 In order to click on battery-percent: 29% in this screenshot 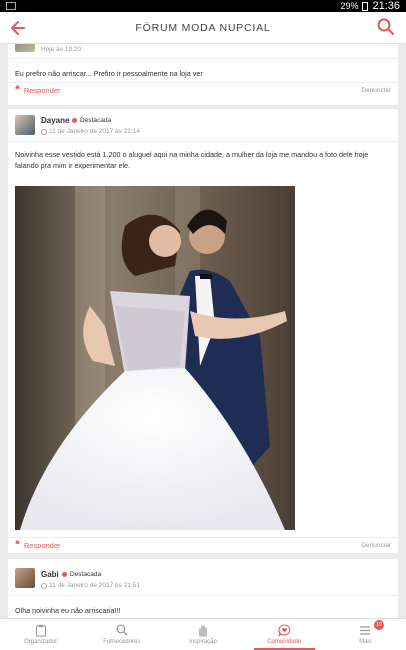, I will do `click(349, 6)`.